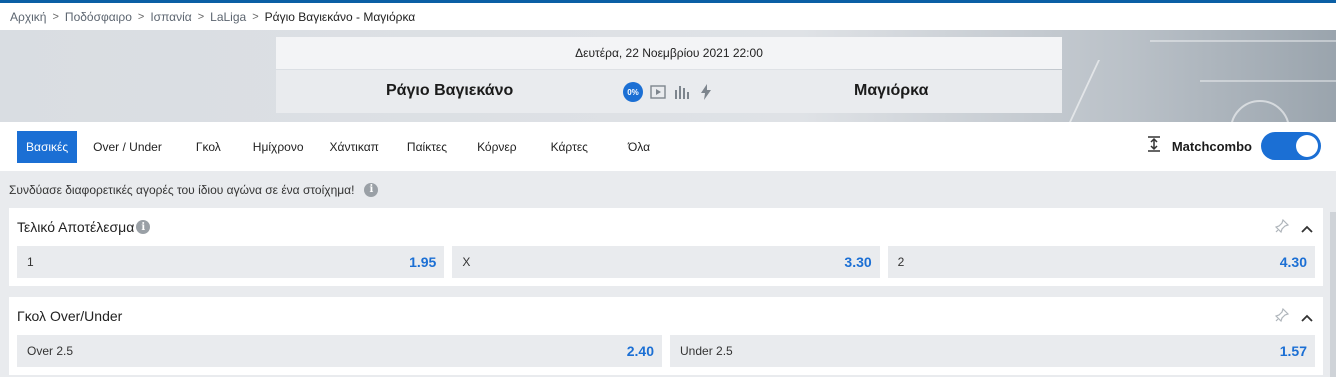 Image resolution: width=1336 pixels, height=377 pixels. What do you see at coordinates (127, 147) in the screenshot?
I see `tab-over-under: Over / Under` at bounding box center [127, 147].